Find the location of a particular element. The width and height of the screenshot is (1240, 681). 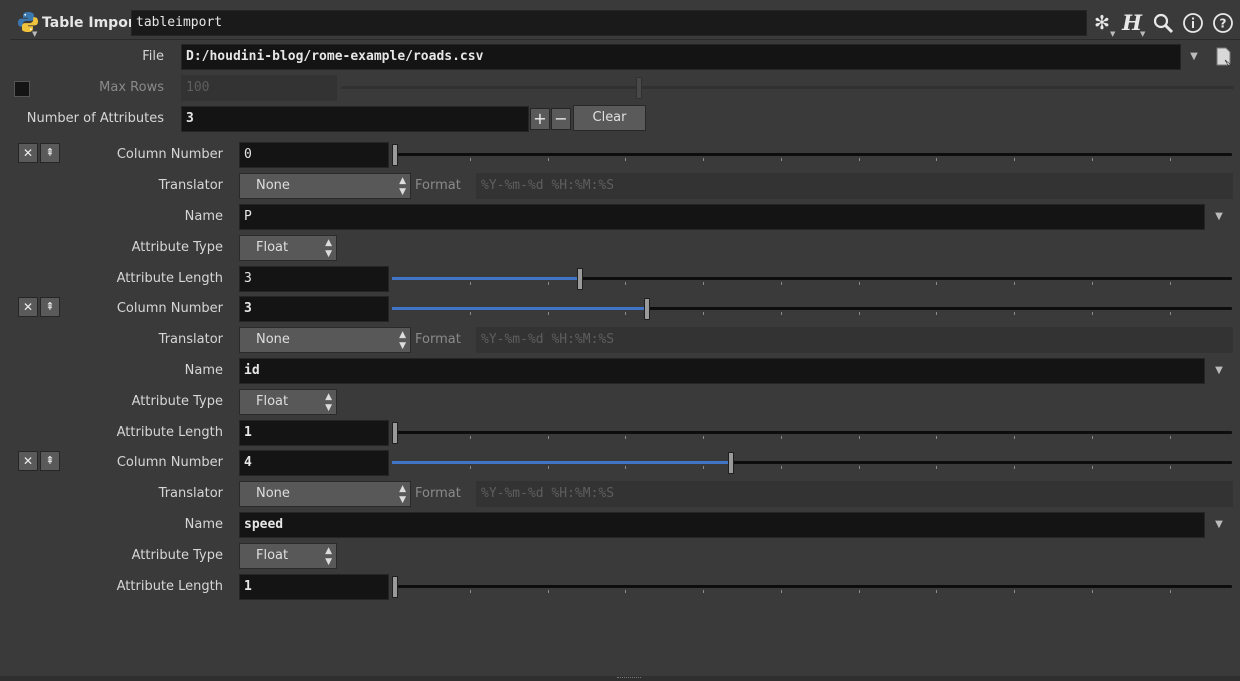

add-attribute-button: + is located at coordinates (540, 119).